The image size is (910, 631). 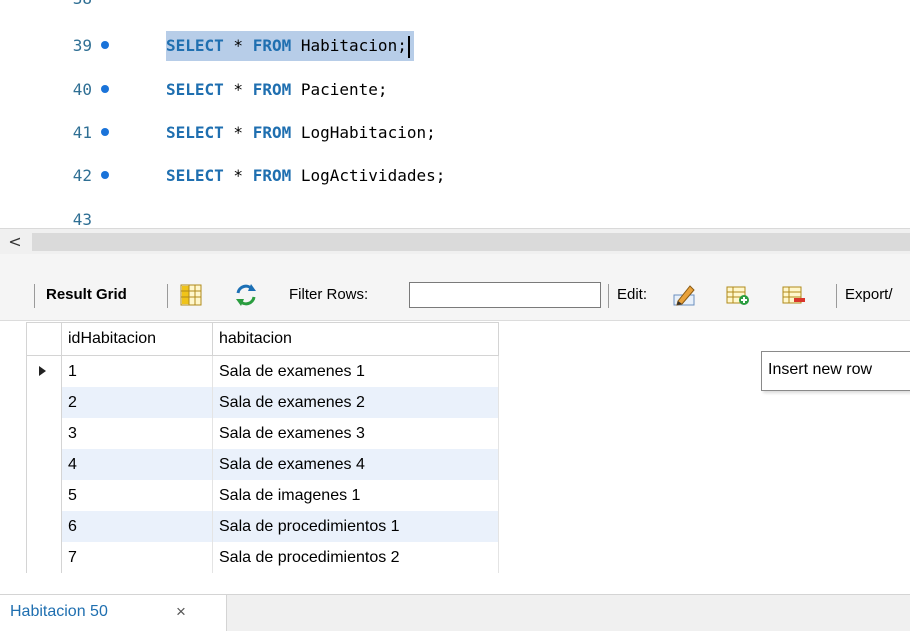 What do you see at coordinates (15, 242) in the screenshot?
I see `scroll-left-arrow-icon: <` at bounding box center [15, 242].